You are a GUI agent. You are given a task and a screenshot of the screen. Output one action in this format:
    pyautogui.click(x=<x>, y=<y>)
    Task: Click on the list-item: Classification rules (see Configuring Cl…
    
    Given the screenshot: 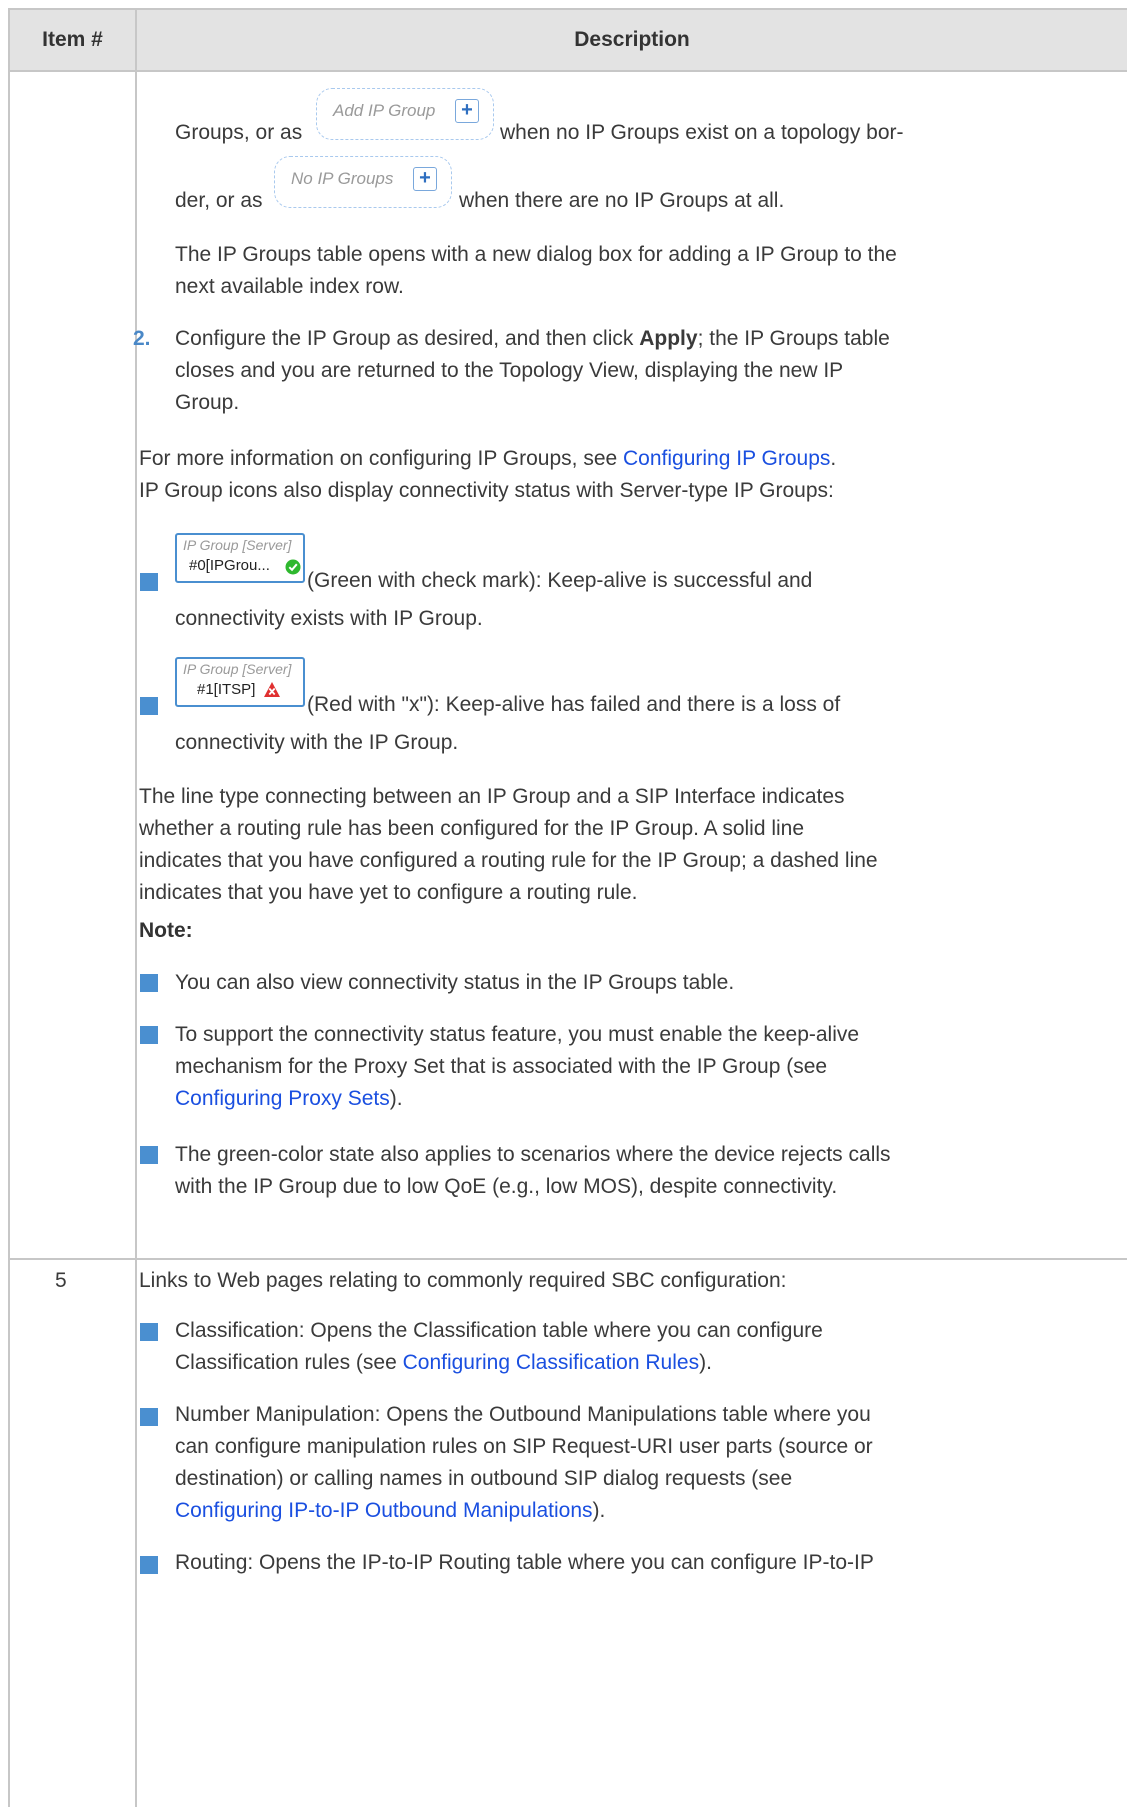 What is the action you would take?
    pyautogui.click(x=443, y=1362)
    